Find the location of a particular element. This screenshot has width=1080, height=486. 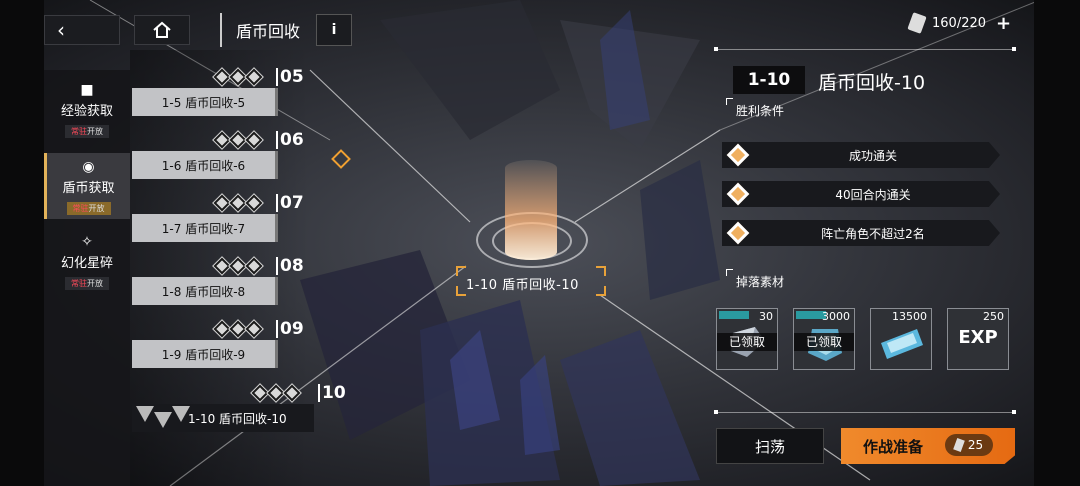

home-icon is located at coordinates (162, 29).